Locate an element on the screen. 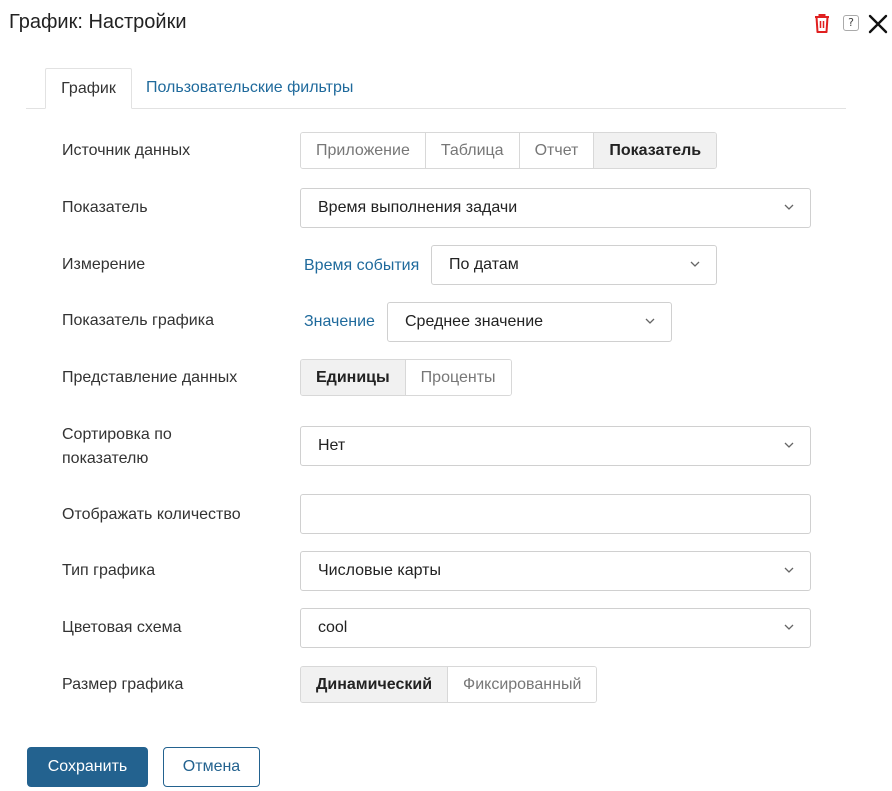 This screenshot has height=791, width=892. chart-indicator-label: Показатель графика is located at coordinates (138, 320).